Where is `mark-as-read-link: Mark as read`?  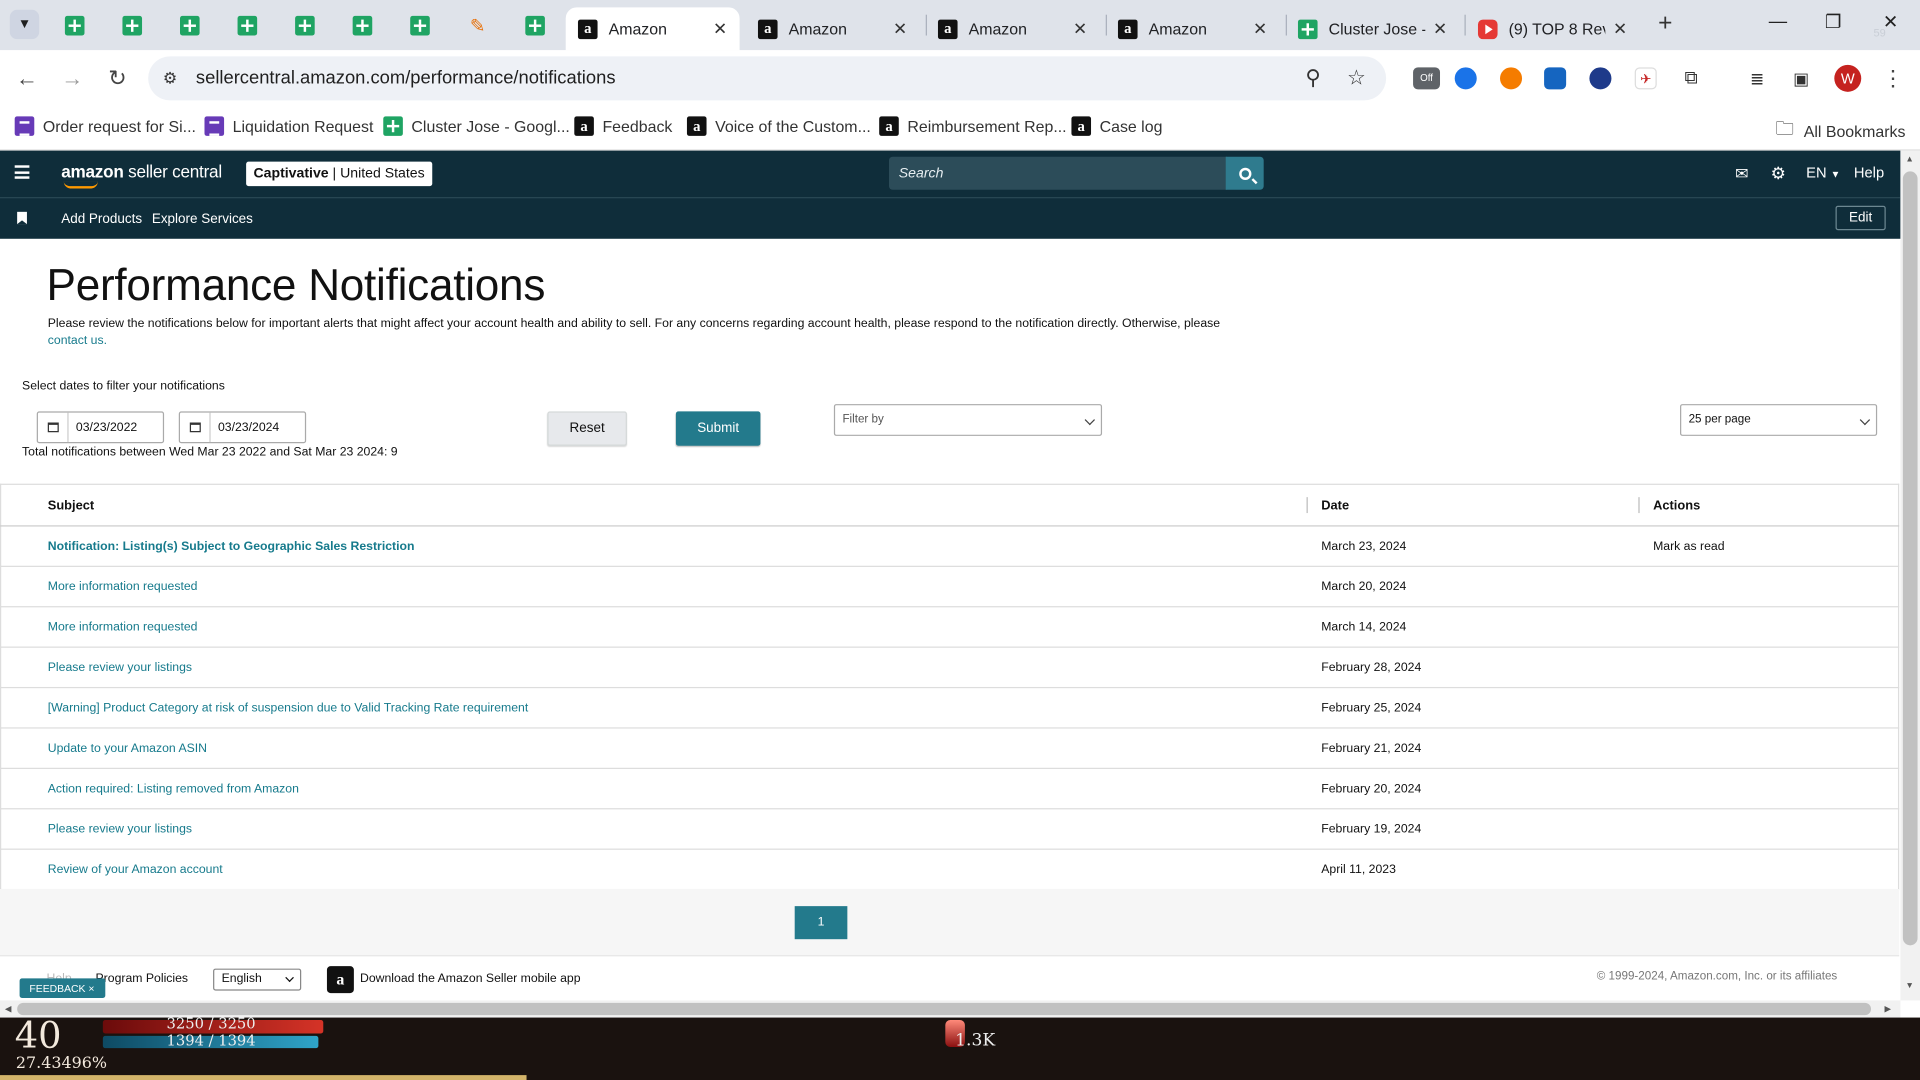
mark-as-read-link: Mark as read is located at coordinates (1688, 546).